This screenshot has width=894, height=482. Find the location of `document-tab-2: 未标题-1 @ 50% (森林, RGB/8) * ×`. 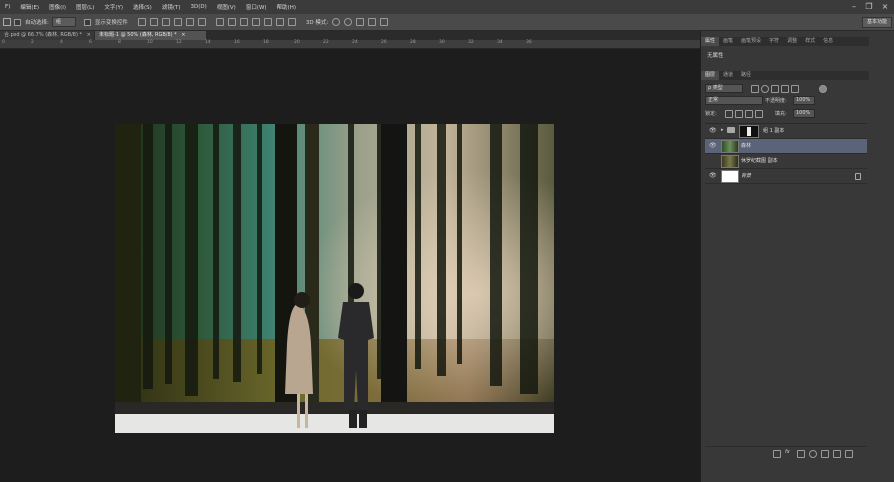

document-tab-2: 未标题-1 @ 50% (森林, RGB/8) * × is located at coordinates (150, 35).